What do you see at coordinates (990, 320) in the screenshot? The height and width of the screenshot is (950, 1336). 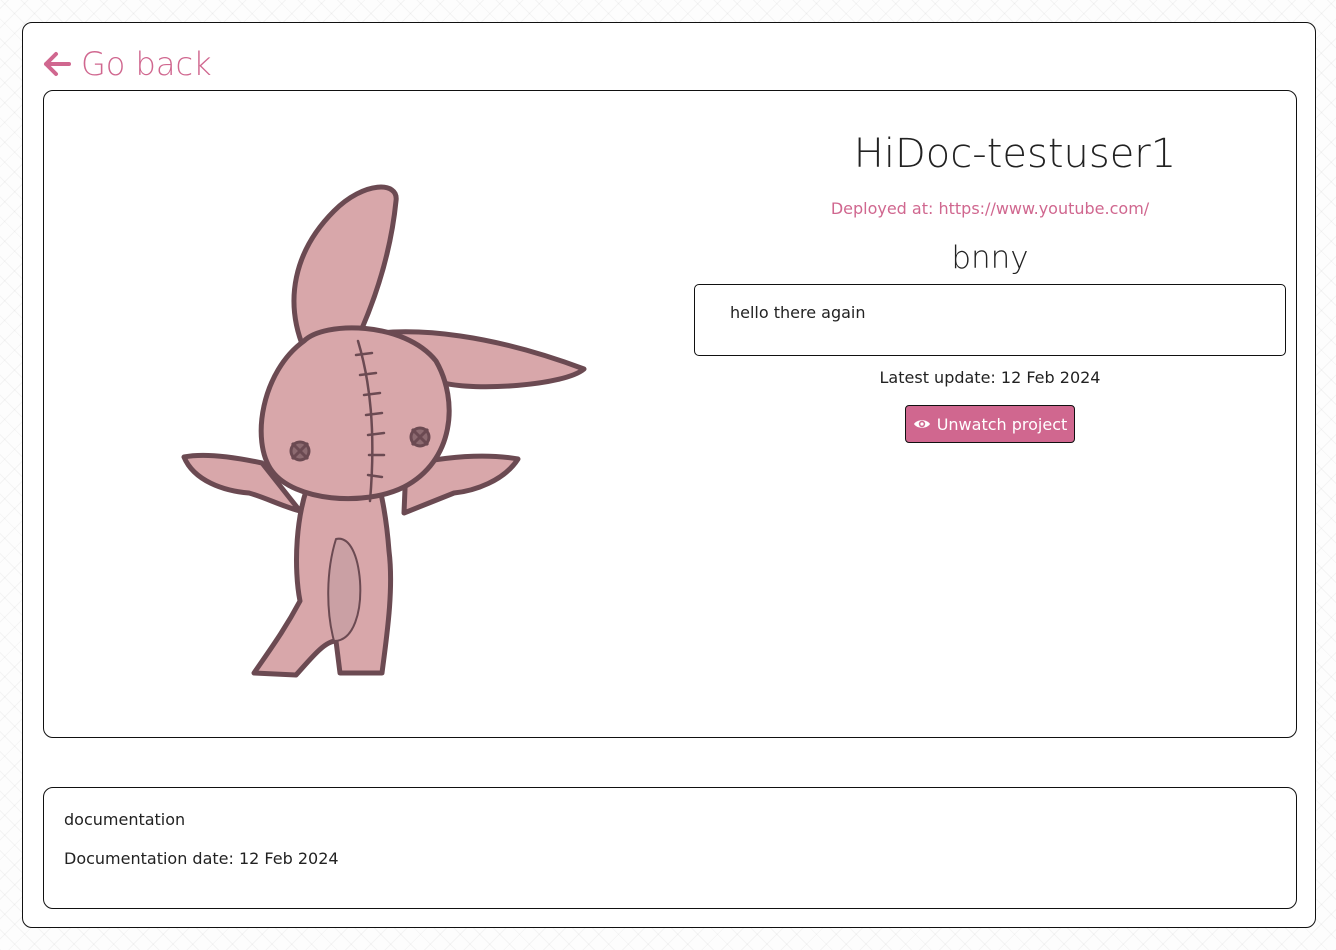 I see `project-description: hello there again` at bounding box center [990, 320].